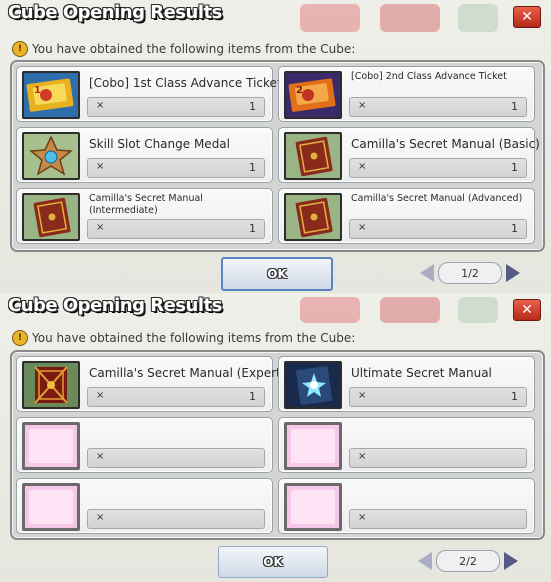 The width and height of the screenshot is (551, 582). What do you see at coordinates (313, 385) in the screenshot?
I see `blue-book-icon` at bounding box center [313, 385].